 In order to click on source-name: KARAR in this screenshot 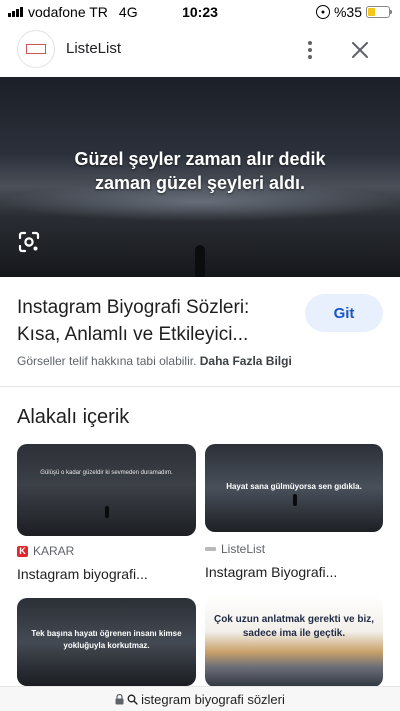, I will do `click(54, 551)`.